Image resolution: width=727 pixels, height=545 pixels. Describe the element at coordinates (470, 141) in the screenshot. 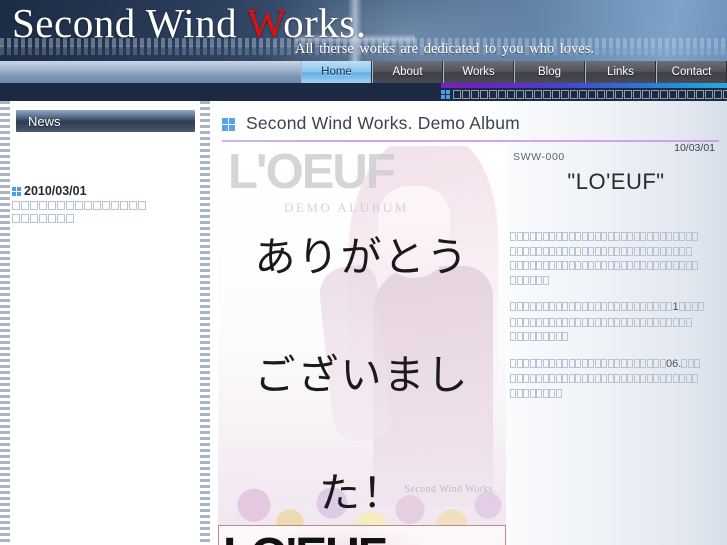

I see `title-underline-rule` at that location.